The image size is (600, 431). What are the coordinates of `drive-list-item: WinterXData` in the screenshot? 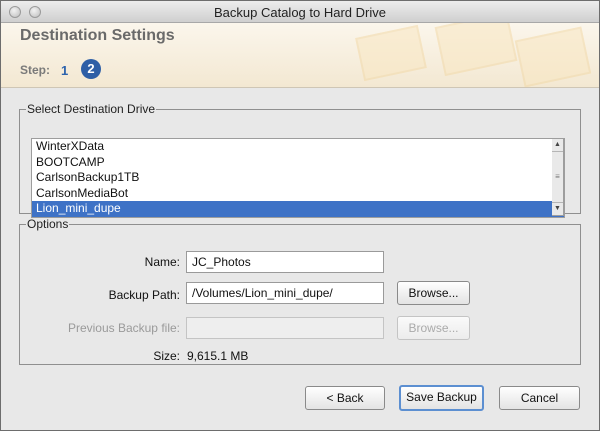 It's located at (298, 147).